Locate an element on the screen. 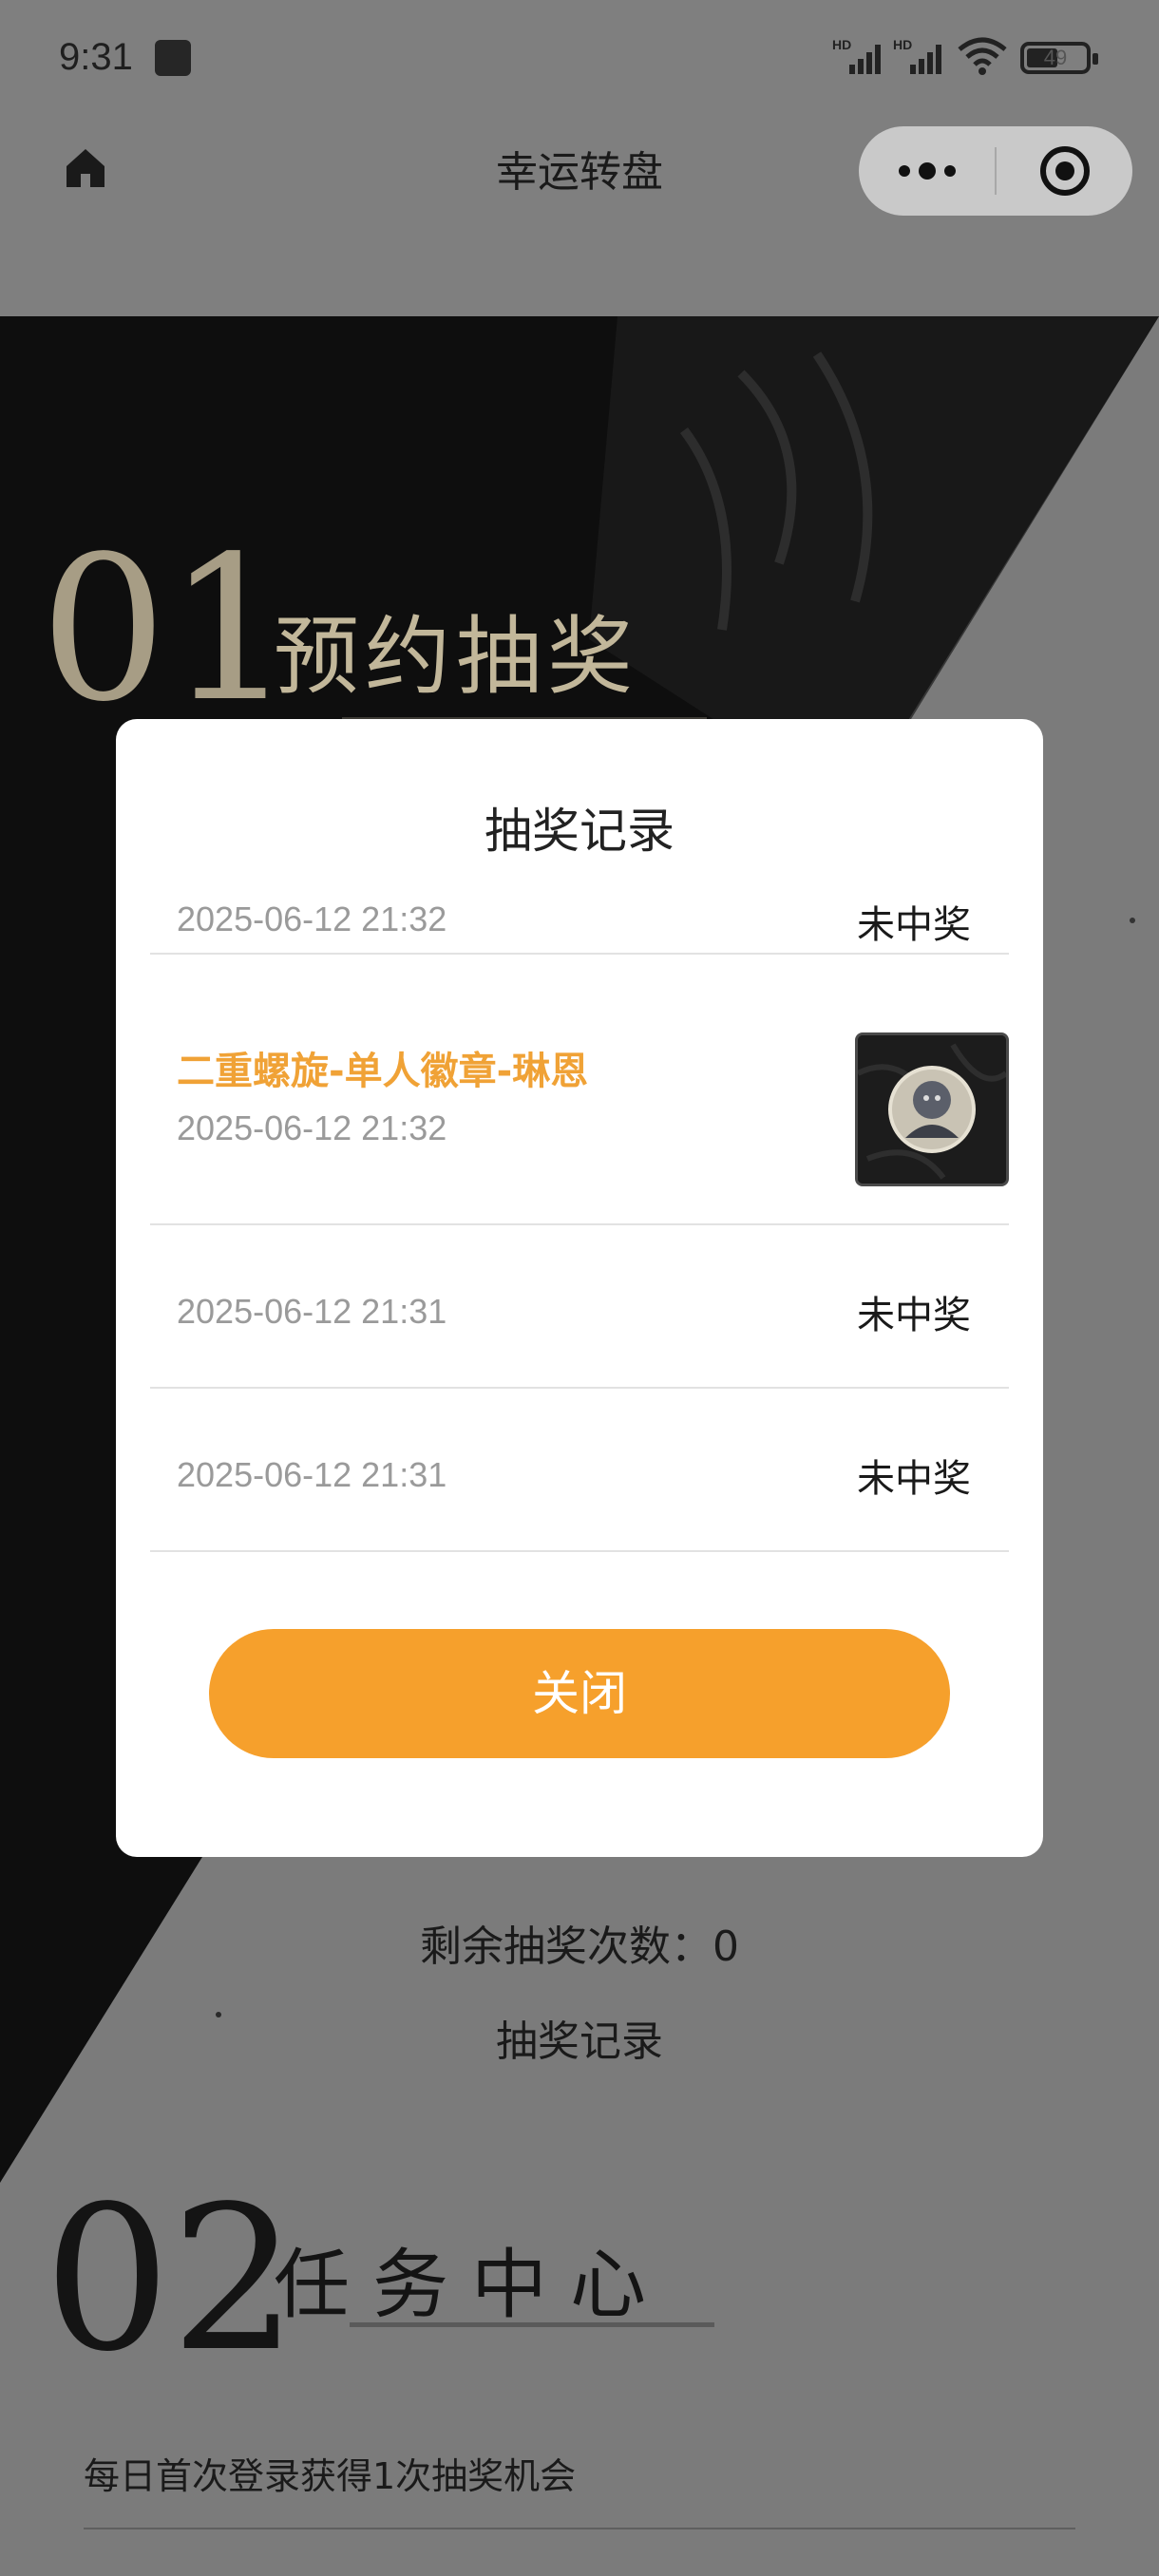 This screenshot has width=1159, height=2576. record-prize: 二重螺旋-单人徽章-琳恩 is located at coordinates (383, 1071).